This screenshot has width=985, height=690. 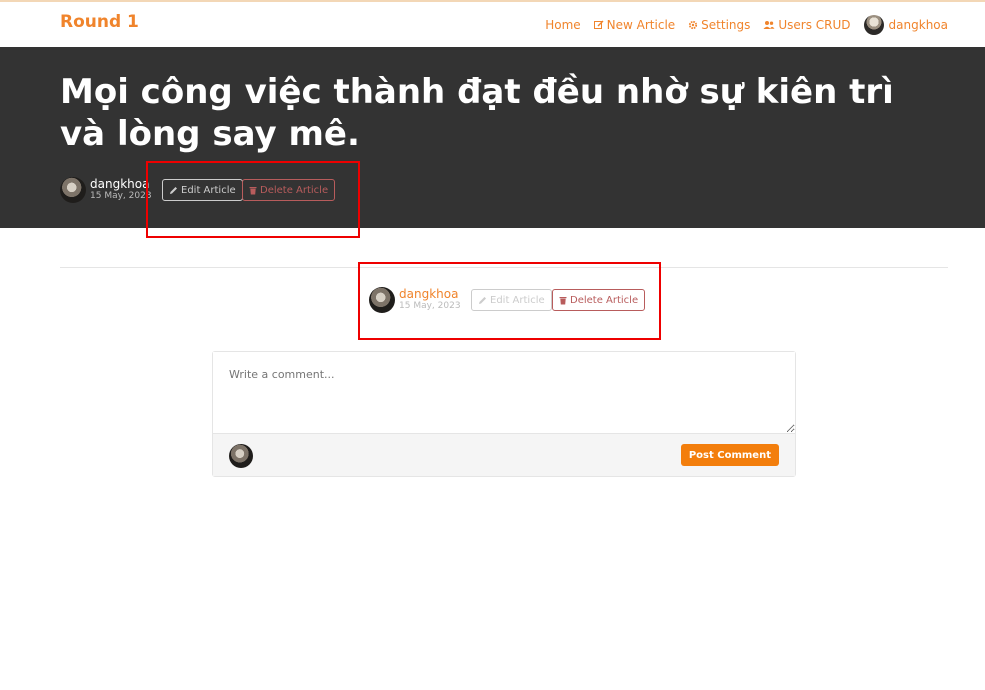 What do you see at coordinates (726, 25) in the screenshot?
I see `nav-settings-label: Settings` at bounding box center [726, 25].